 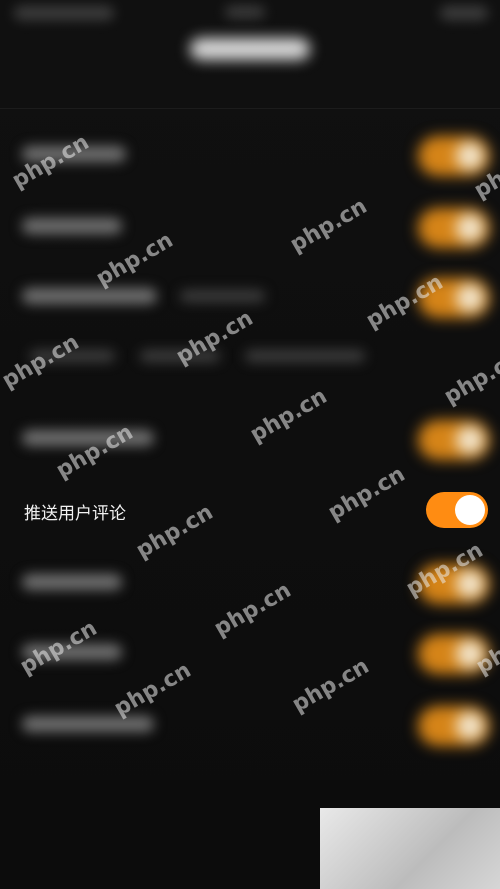 I want to click on setting-row-1-toggle, so click(x=454, y=156).